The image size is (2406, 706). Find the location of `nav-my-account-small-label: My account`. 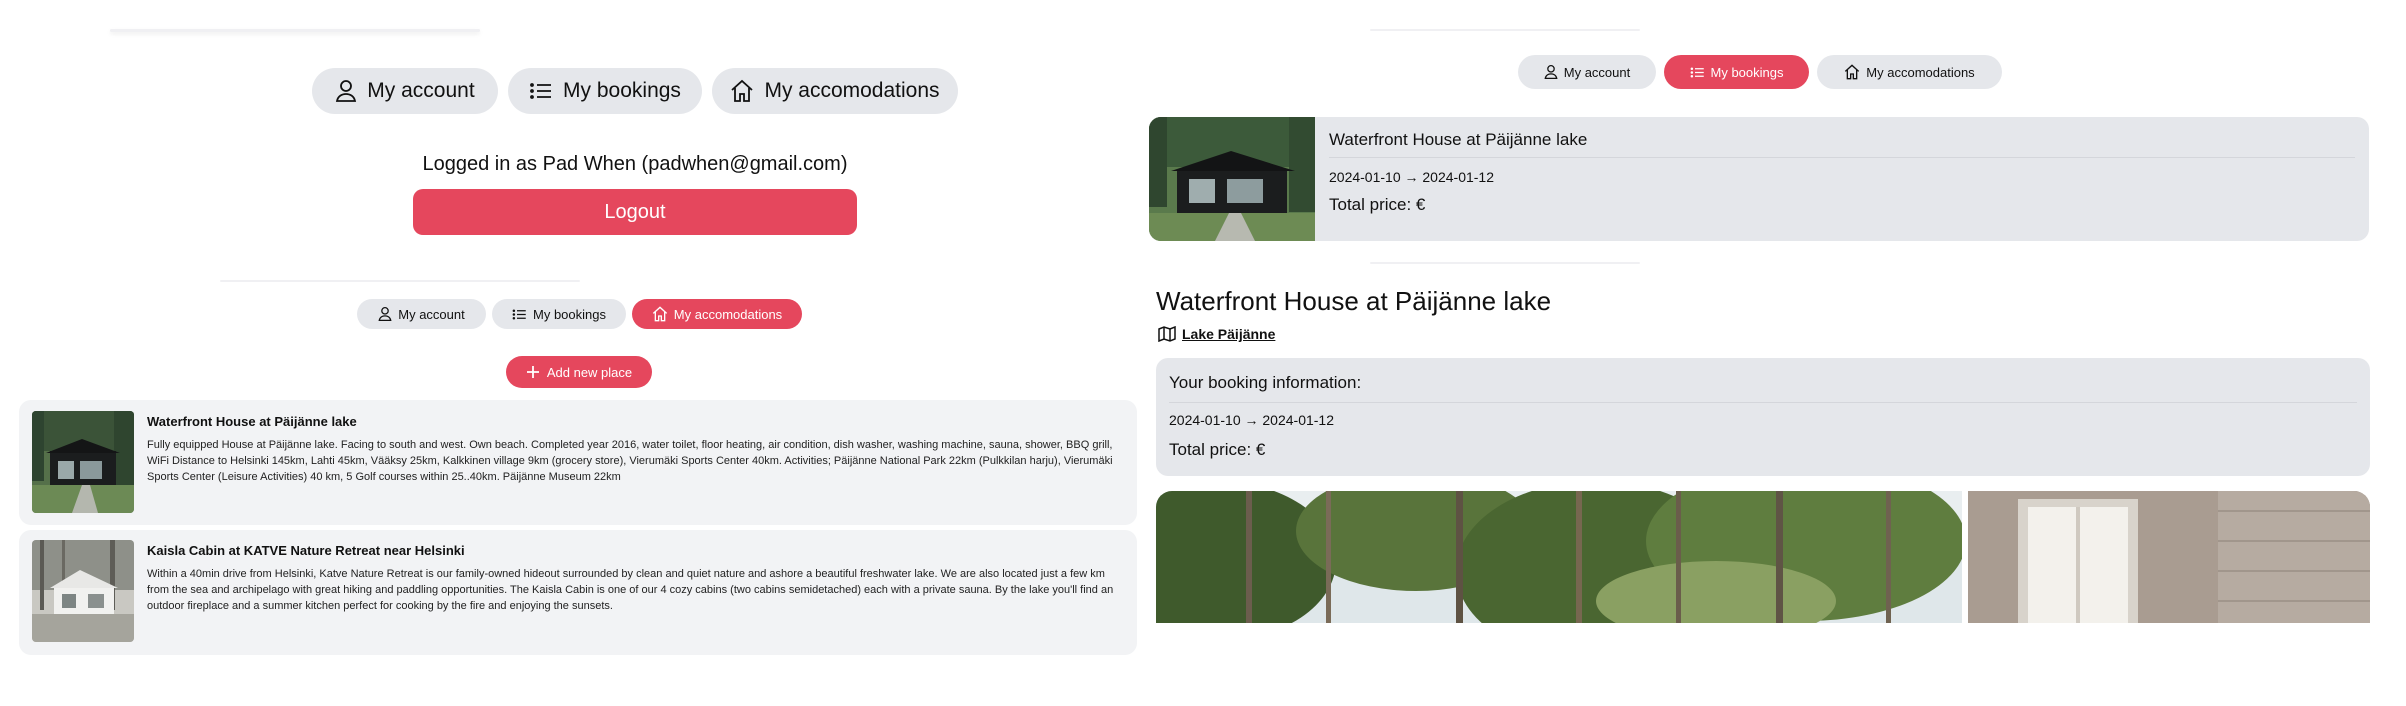

nav-my-account-small-label: My account is located at coordinates (431, 314).